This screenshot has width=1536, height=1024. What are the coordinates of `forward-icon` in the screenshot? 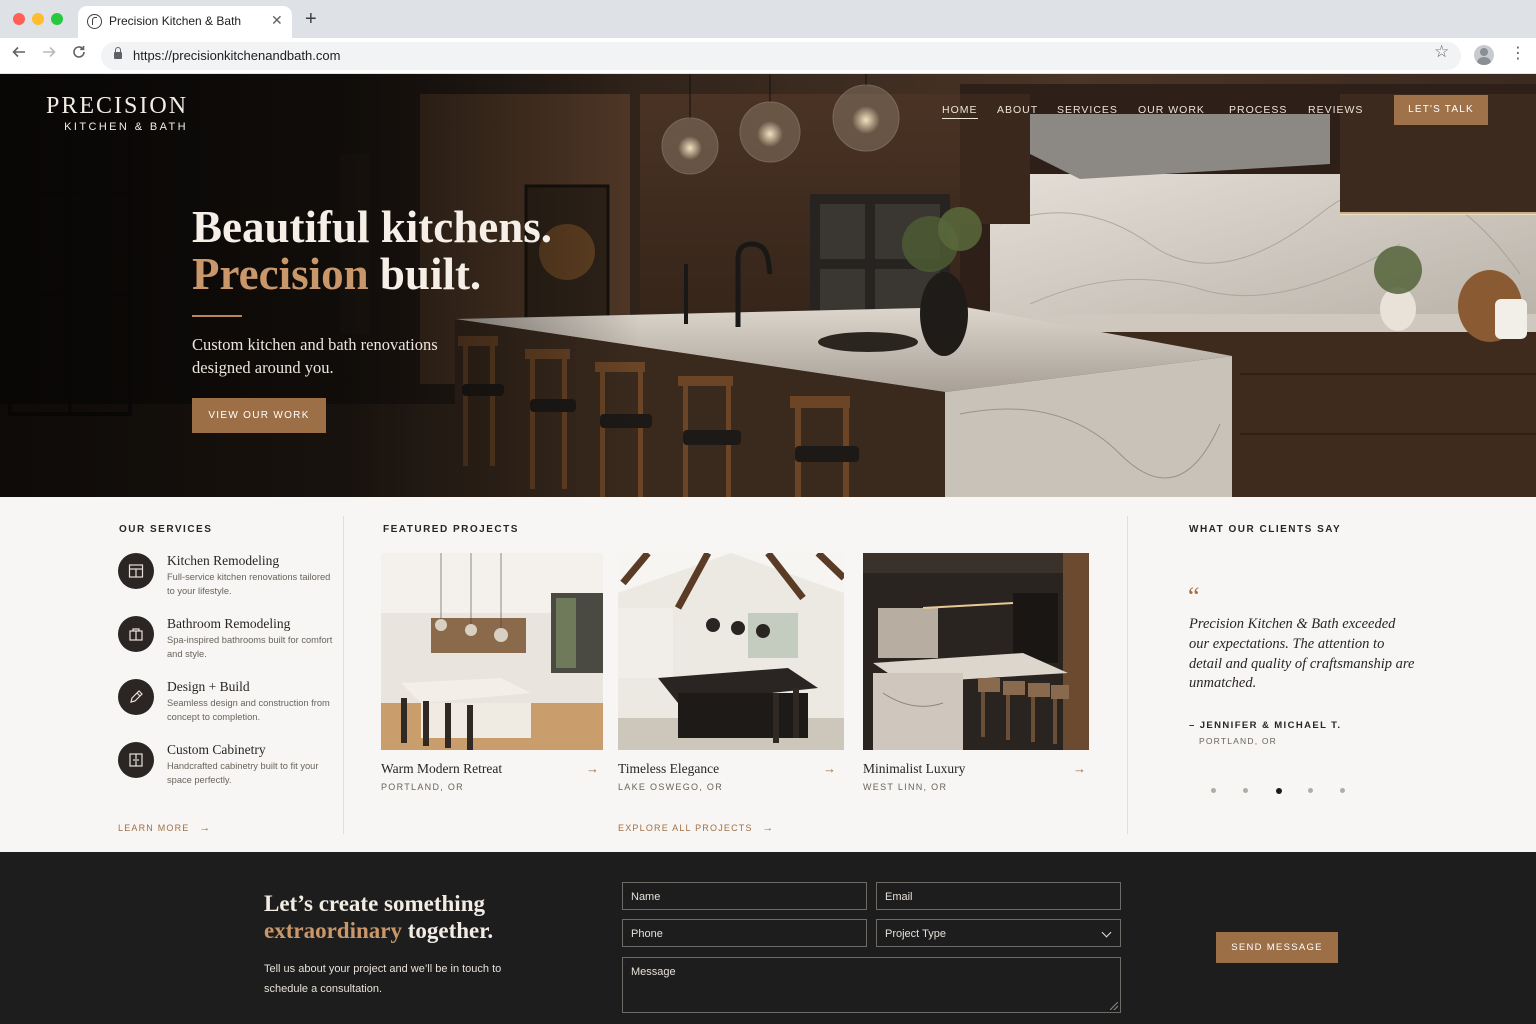 It's located at (49, 55).